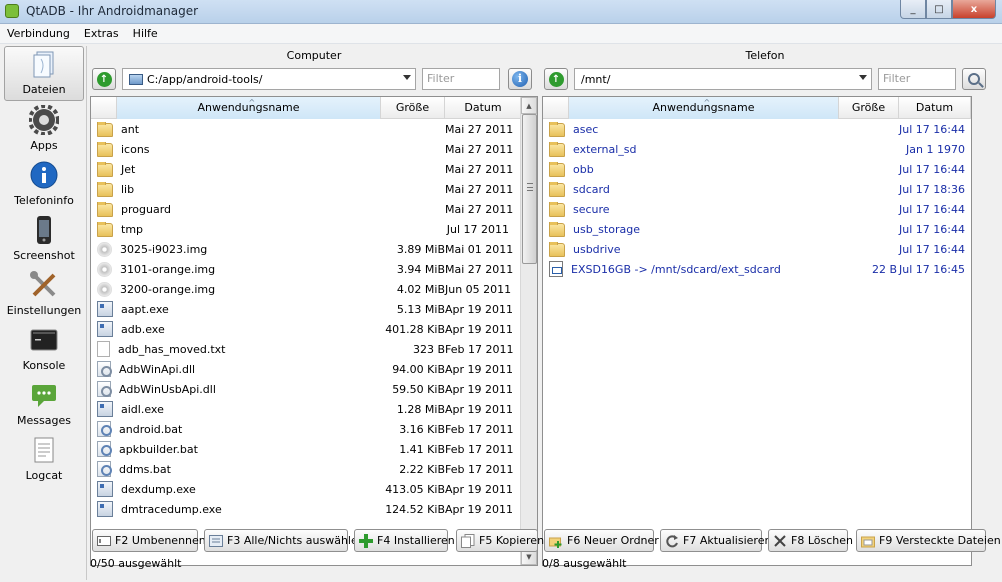 The width and height of the screenshot is (1002, 582). What do you see at coordinates (415, 329) in the screenshot?
I see `file-size: 401.28 KiB` at bounding box center [415, 329].